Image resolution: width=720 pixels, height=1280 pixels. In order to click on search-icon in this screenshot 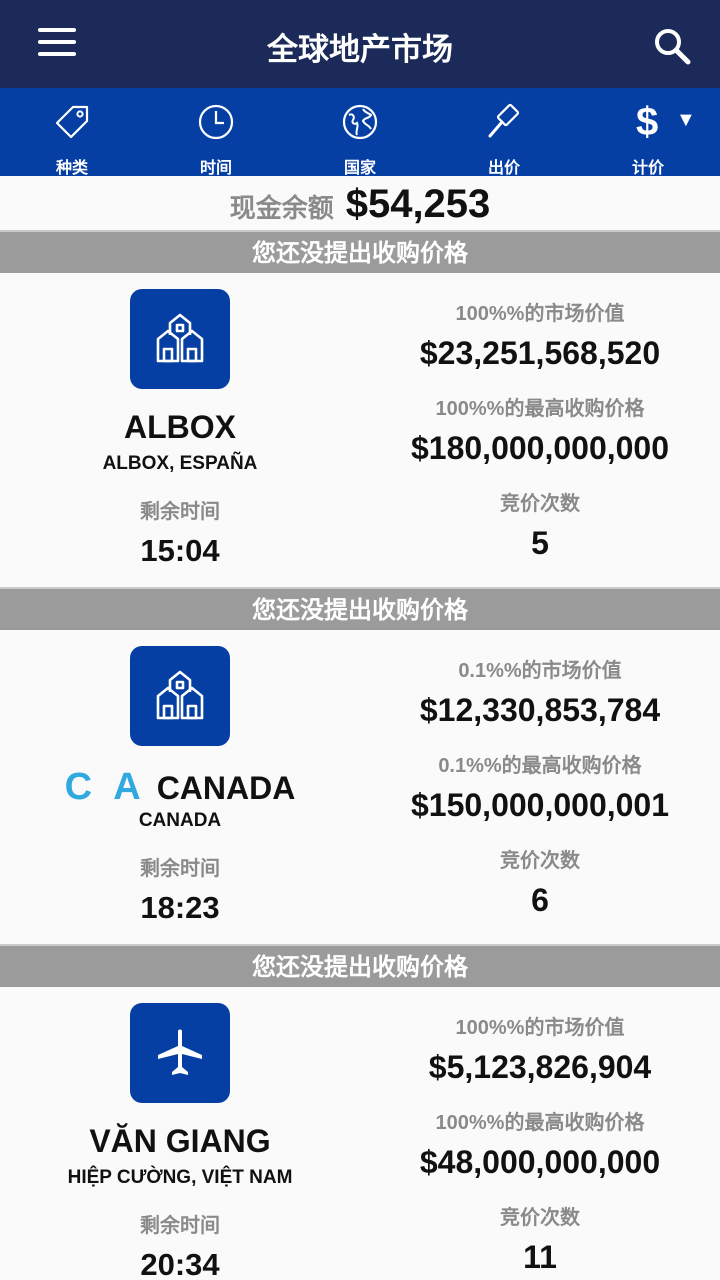, I will do `click(672, 46)`.